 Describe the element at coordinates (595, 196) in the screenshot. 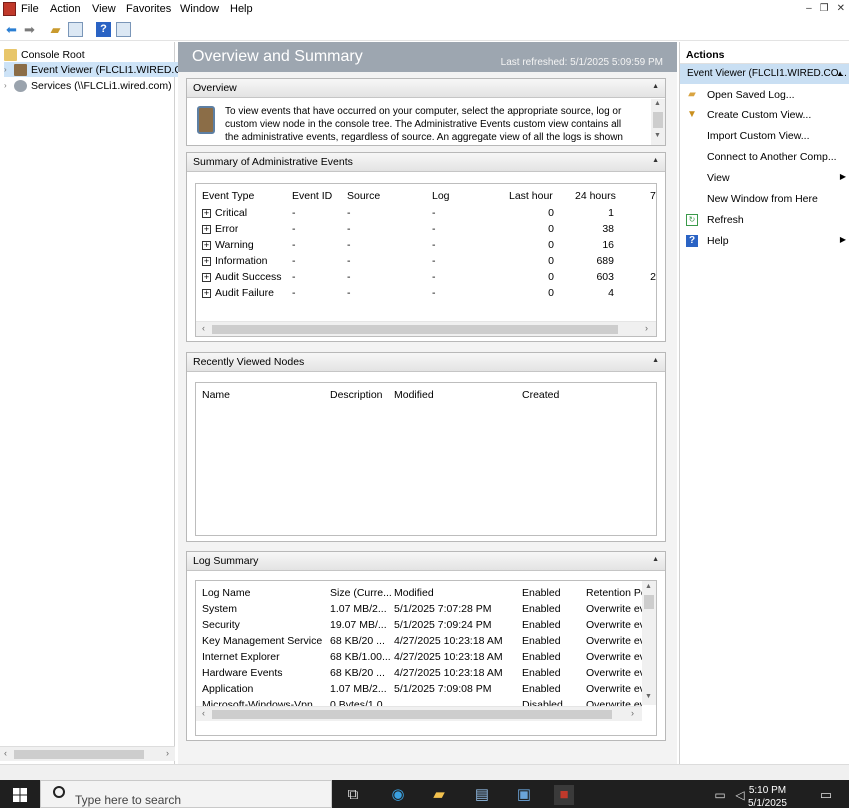

I see `column-header-24-hours: 24 hours` at that location.